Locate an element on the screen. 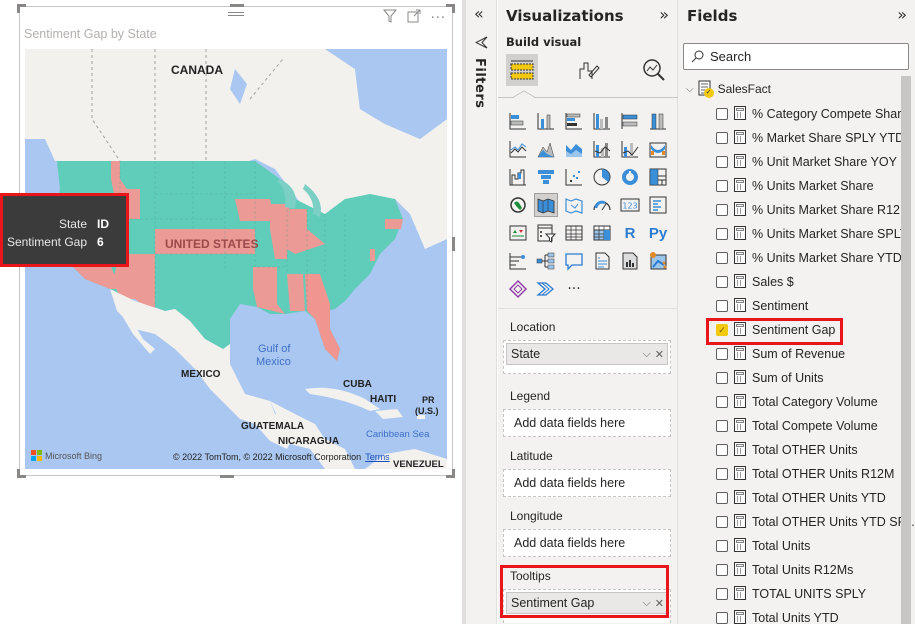  format-tab is located at coordinates (588, 70).